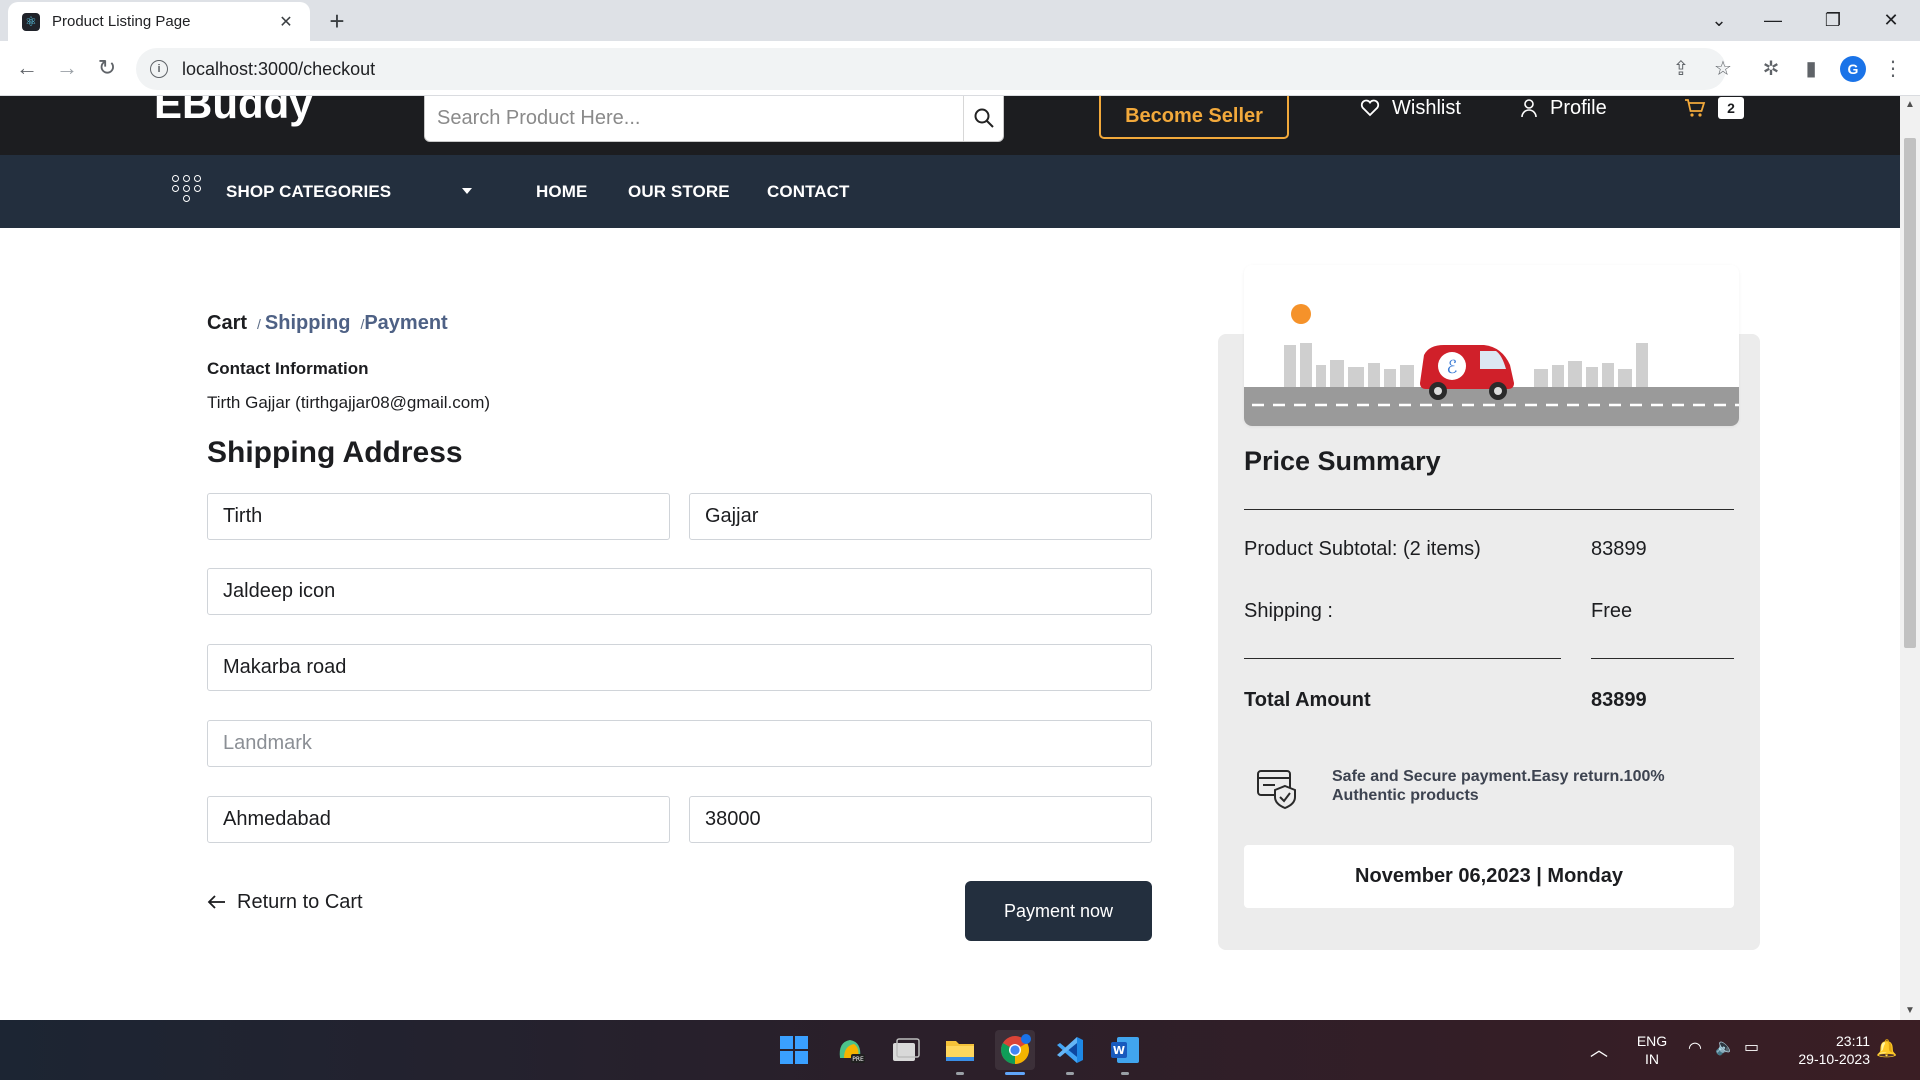  I want to click on wishlist-label: Wishlist, so click(1426, 107).